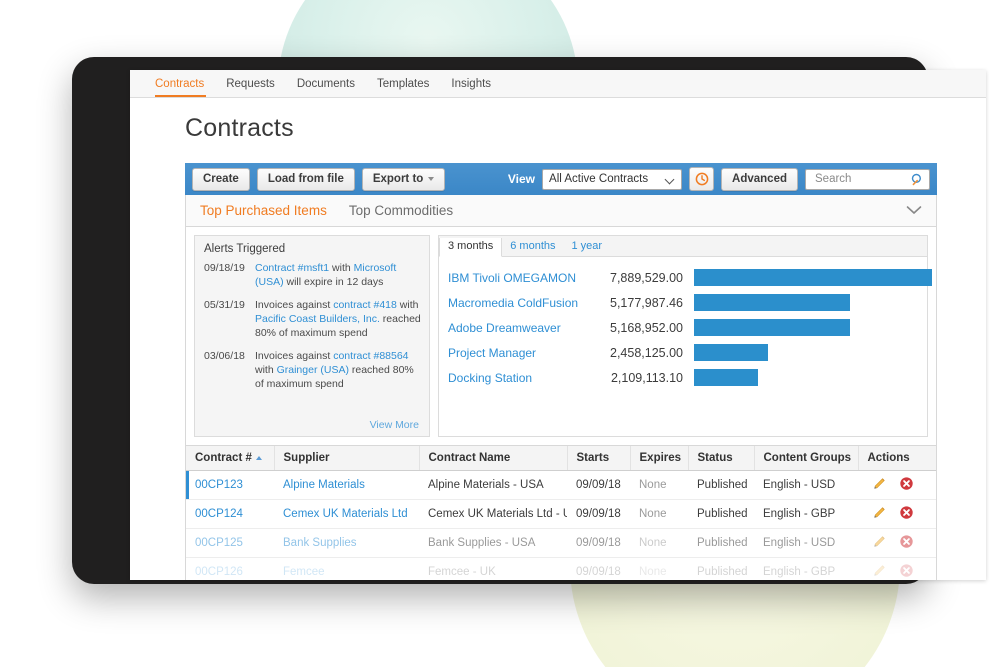  I want to click on advanced-button: Advanced, so click(759, 179).